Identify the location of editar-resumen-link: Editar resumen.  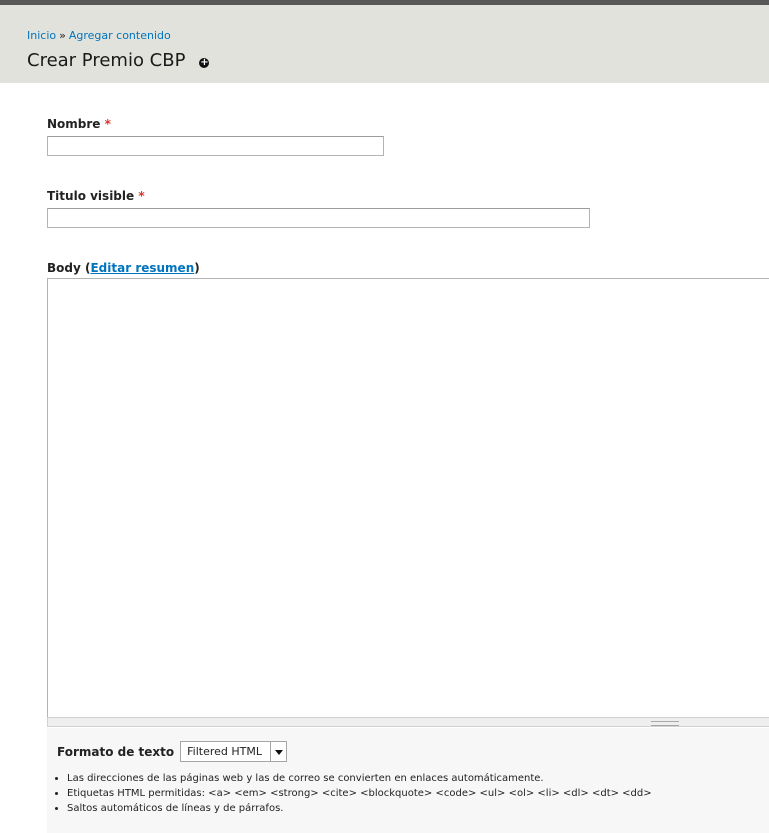
(142, 268).